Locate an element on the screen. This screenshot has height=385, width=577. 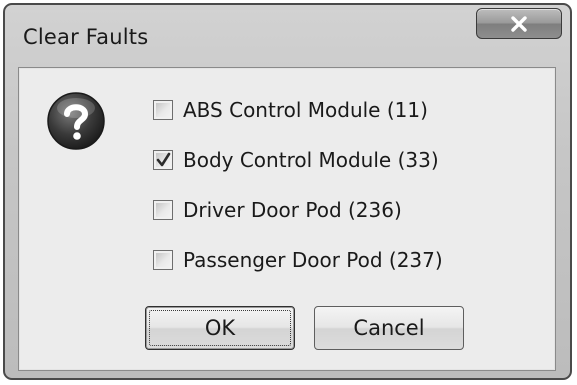
cancel-button-label: Cancel is located at coordinates (389, 328).